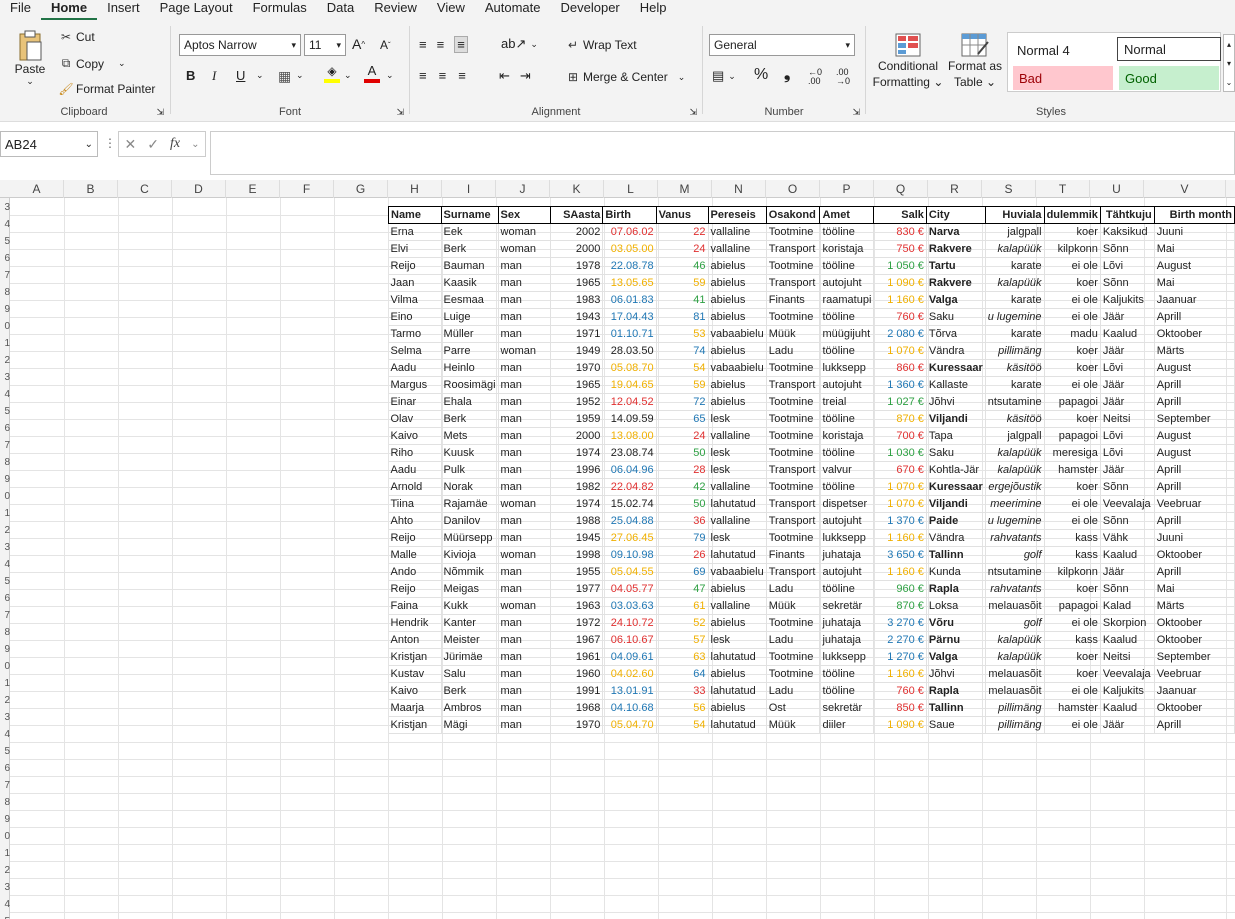  I want to click on table-cell: karate, so click(1015, 266).